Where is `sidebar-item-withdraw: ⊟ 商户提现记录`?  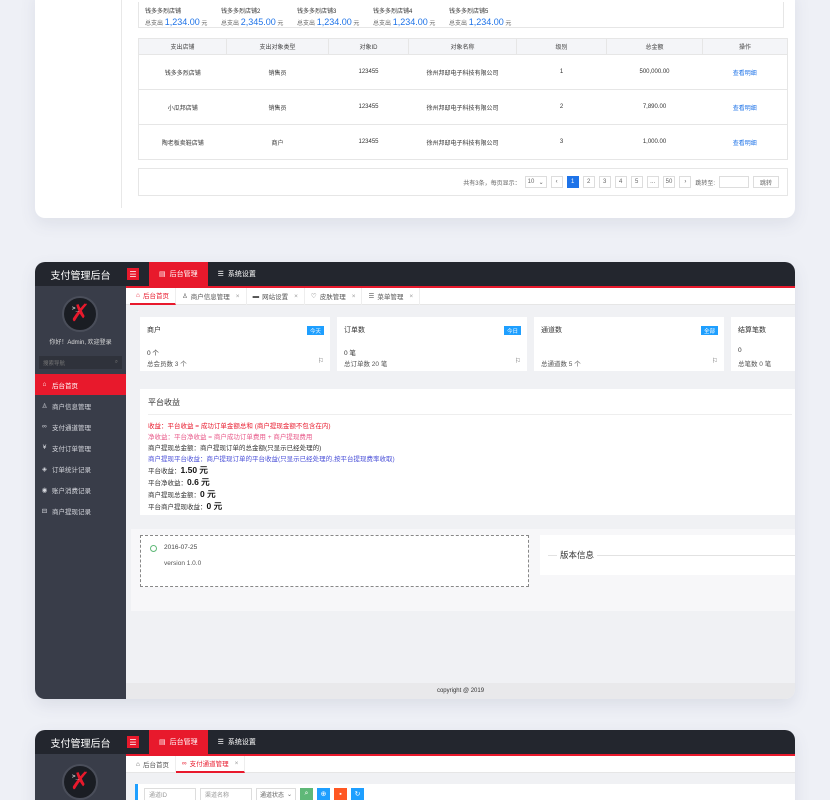 sidebar-item-withdraw: ⊟ 商户提现记录 is located at coordinates (80, 510).